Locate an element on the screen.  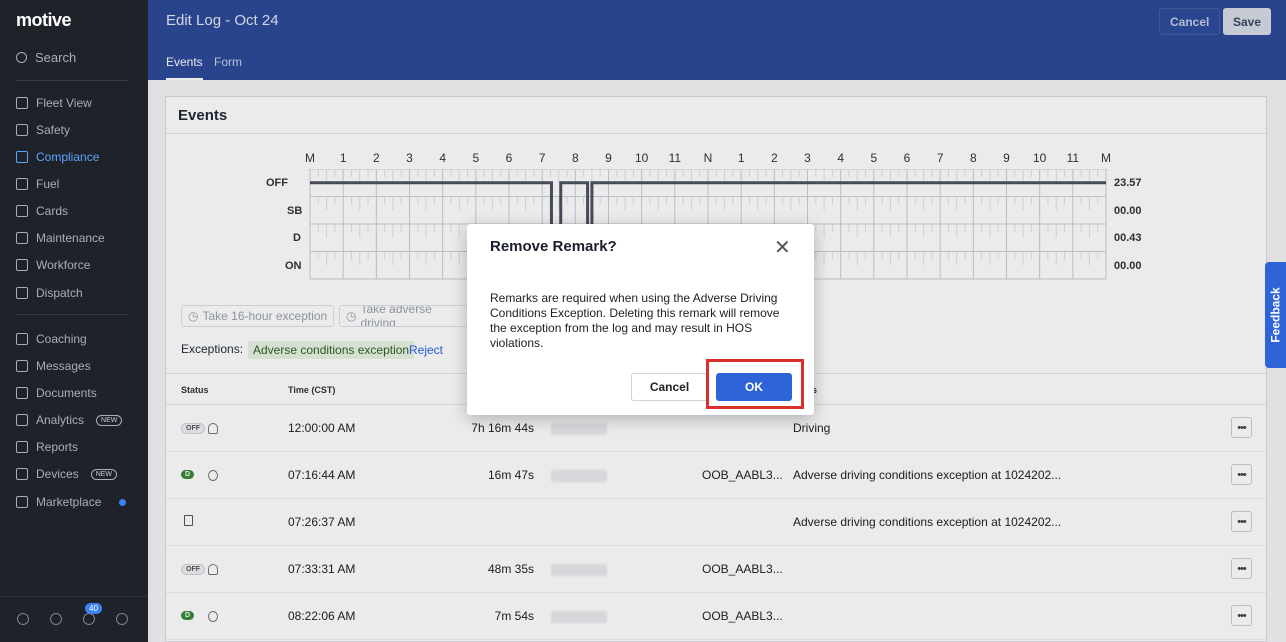
hour-label: N is located at coordinates (708, 158).